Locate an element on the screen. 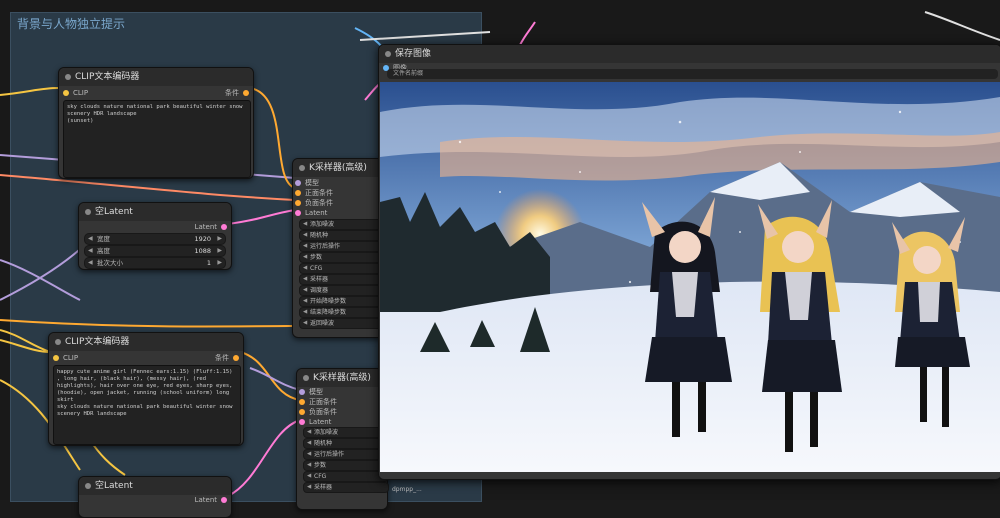 Image resolution: width=1000 pixels, height=518 pixels. scheduler-widget: ◀ 调度器 is located at coordinates (342, 290).